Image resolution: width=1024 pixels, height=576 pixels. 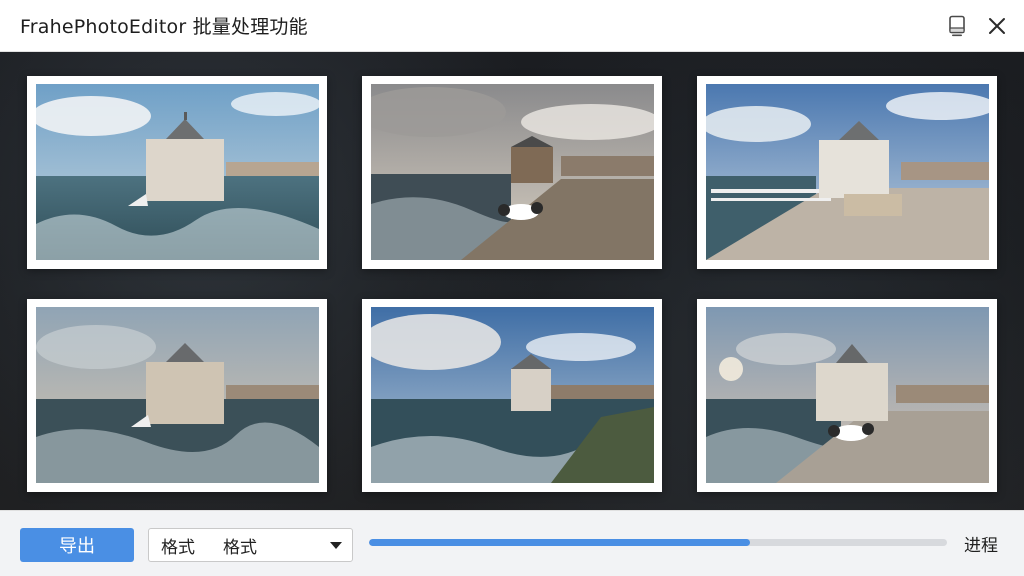 I want to click on close-icon, so click(x=997, y=26).